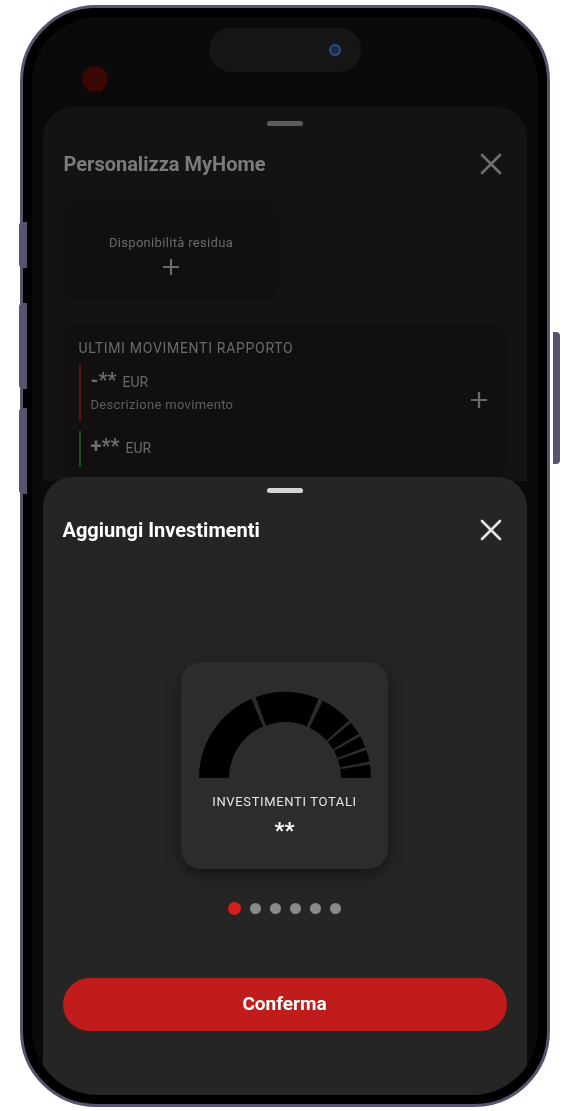 The width and height of the screenshot is (569, 1111). Describe the element at coordinates (156, 448) in the screenshot. I see `movement-item: +** EUR` at that location.